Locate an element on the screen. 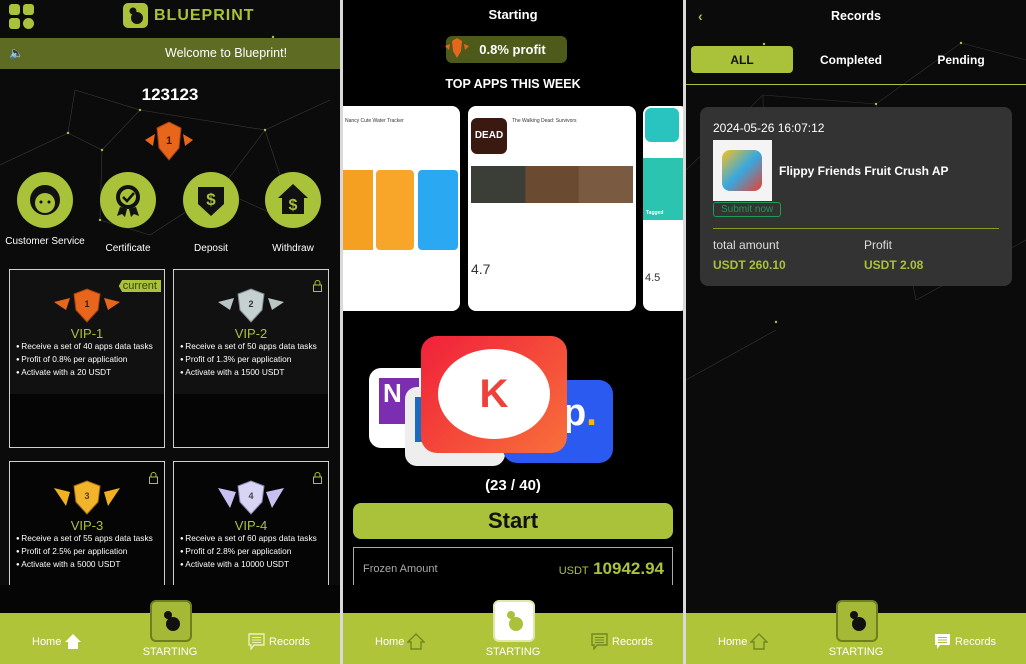 This screenshot has width=1026, height=664. vip2-badge-icon: 2 is located at coordinates (251, 305).